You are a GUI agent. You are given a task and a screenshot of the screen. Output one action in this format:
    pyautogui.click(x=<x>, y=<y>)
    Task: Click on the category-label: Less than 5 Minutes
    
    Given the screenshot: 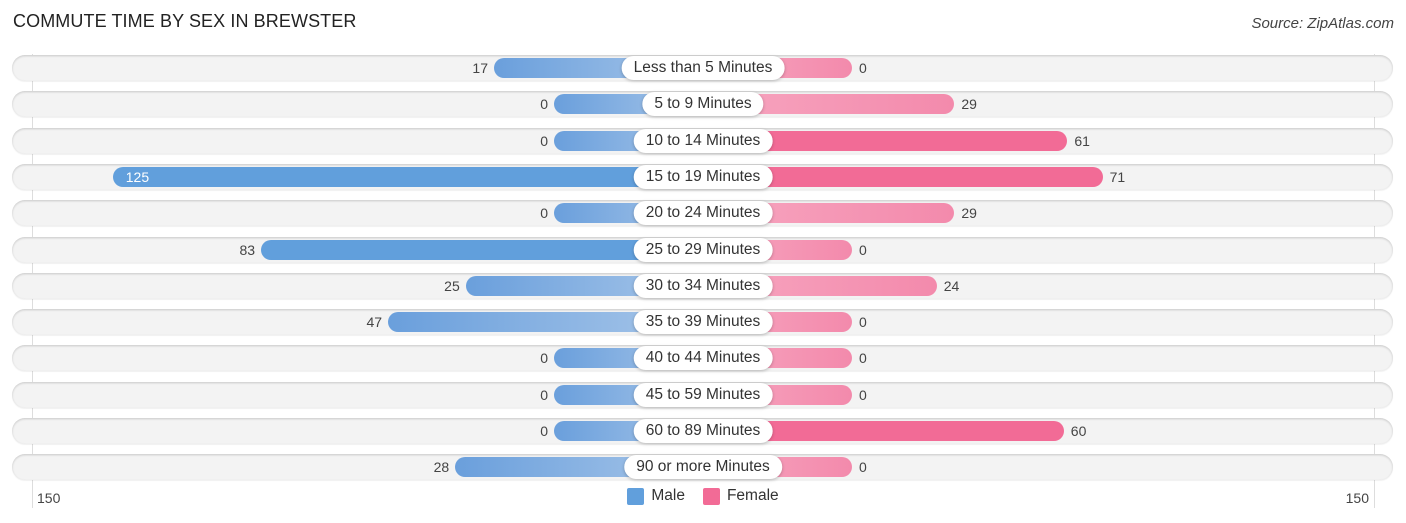 What is the action you would take?
    pyautogui.click(x=703, y=68)
    